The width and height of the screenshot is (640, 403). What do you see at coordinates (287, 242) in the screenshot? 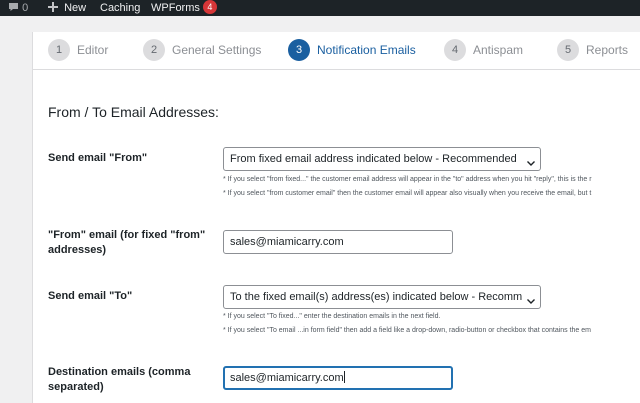
I see `from-email-value: sales@miamicarry.com` at bounding box center [287, 242].